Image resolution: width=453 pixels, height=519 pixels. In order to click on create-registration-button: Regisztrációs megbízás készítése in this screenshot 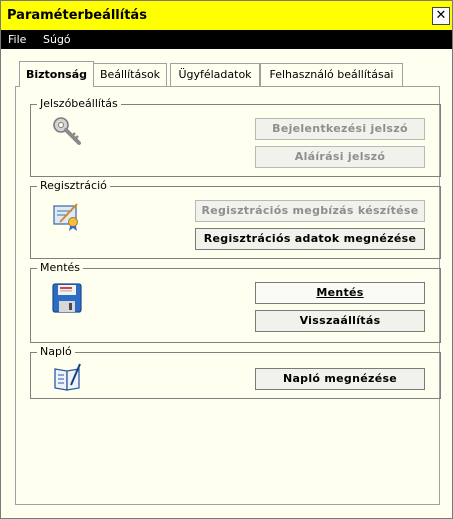, I will do `click(310, 211)`.